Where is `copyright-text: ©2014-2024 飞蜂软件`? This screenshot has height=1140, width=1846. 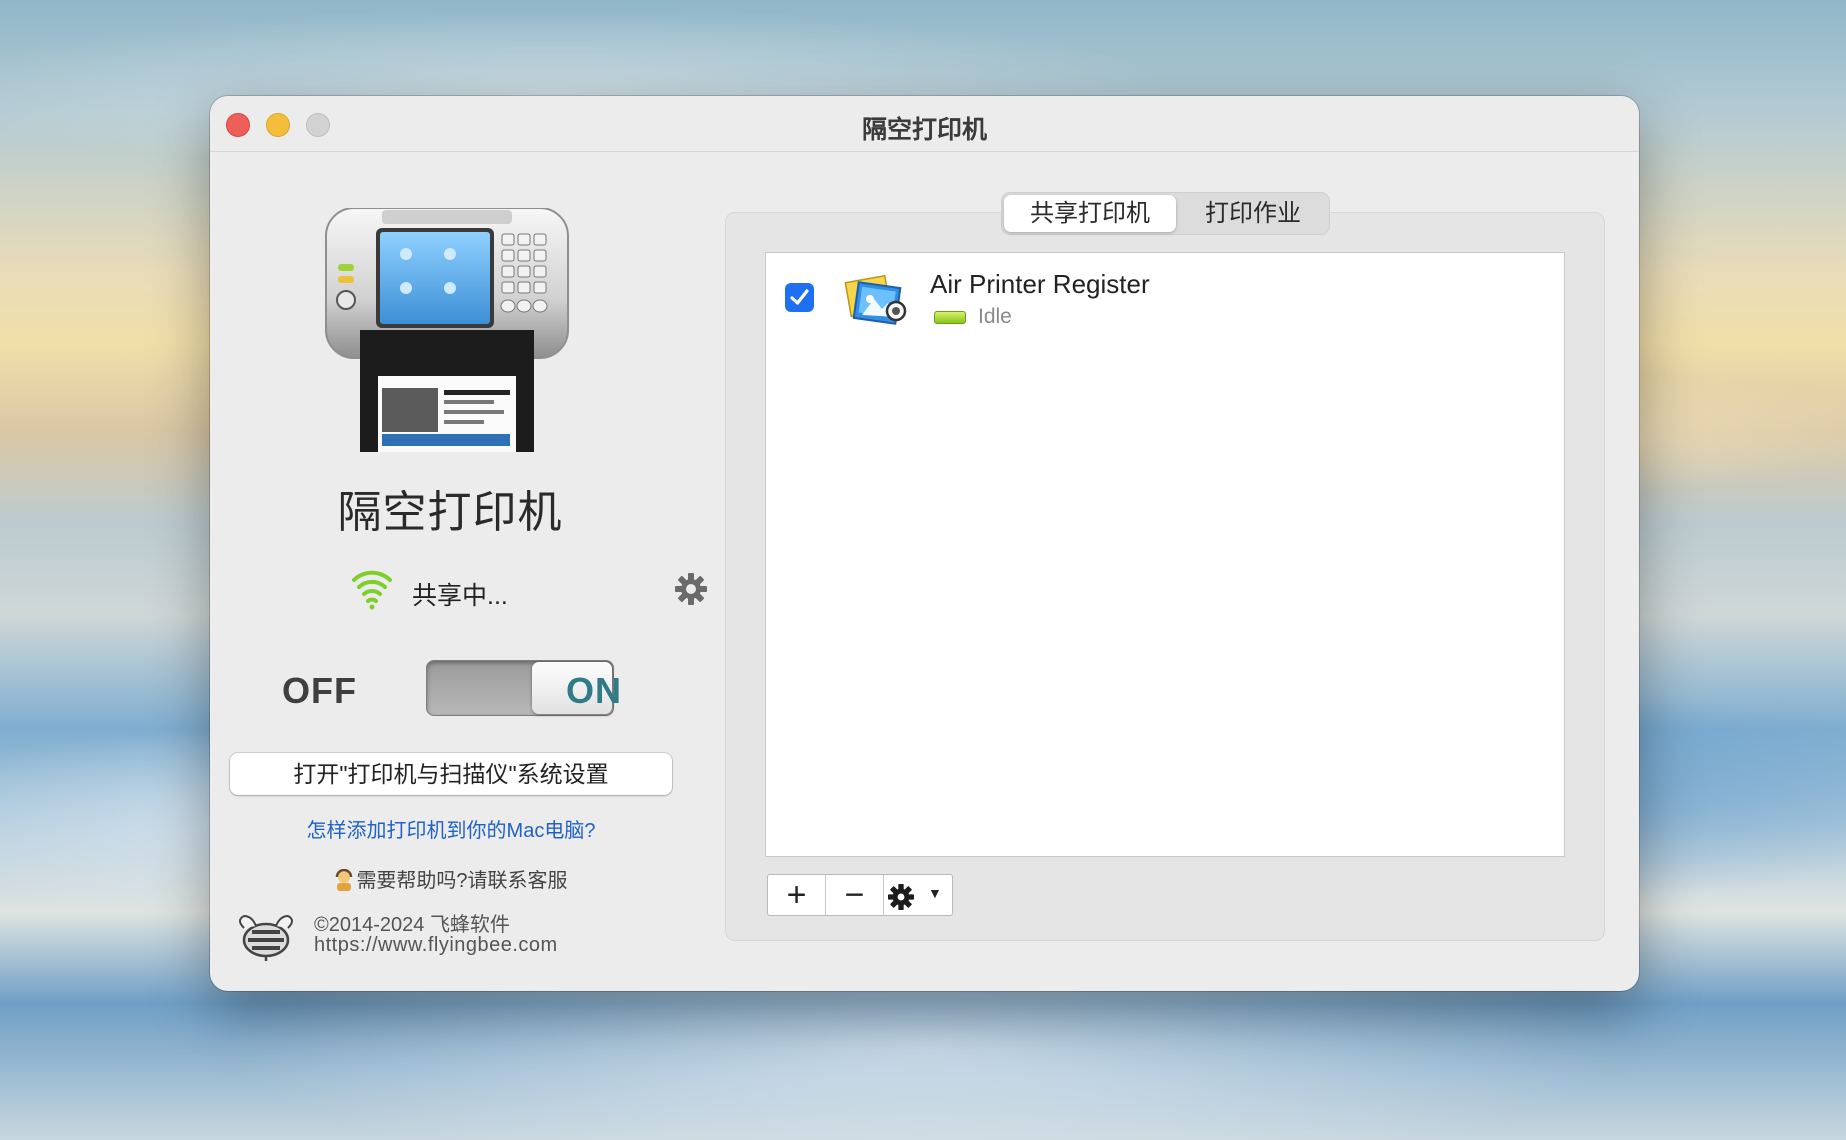 copyright-text: ©2014-2024 飞蜂软件 is located at coordinates (412, 925).